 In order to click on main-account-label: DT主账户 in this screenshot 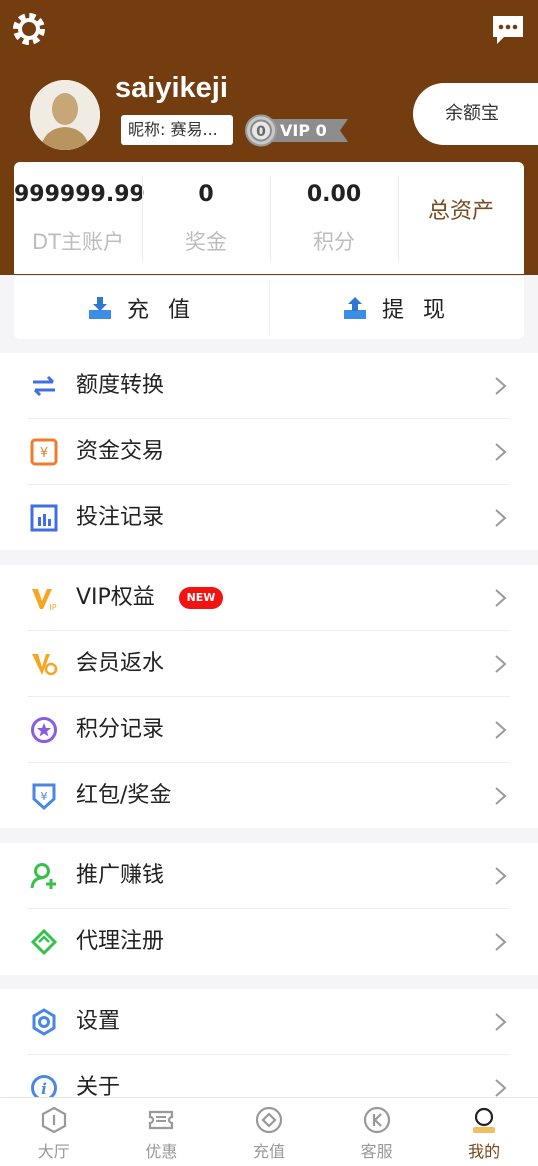, I will do `click(78, 242)`.